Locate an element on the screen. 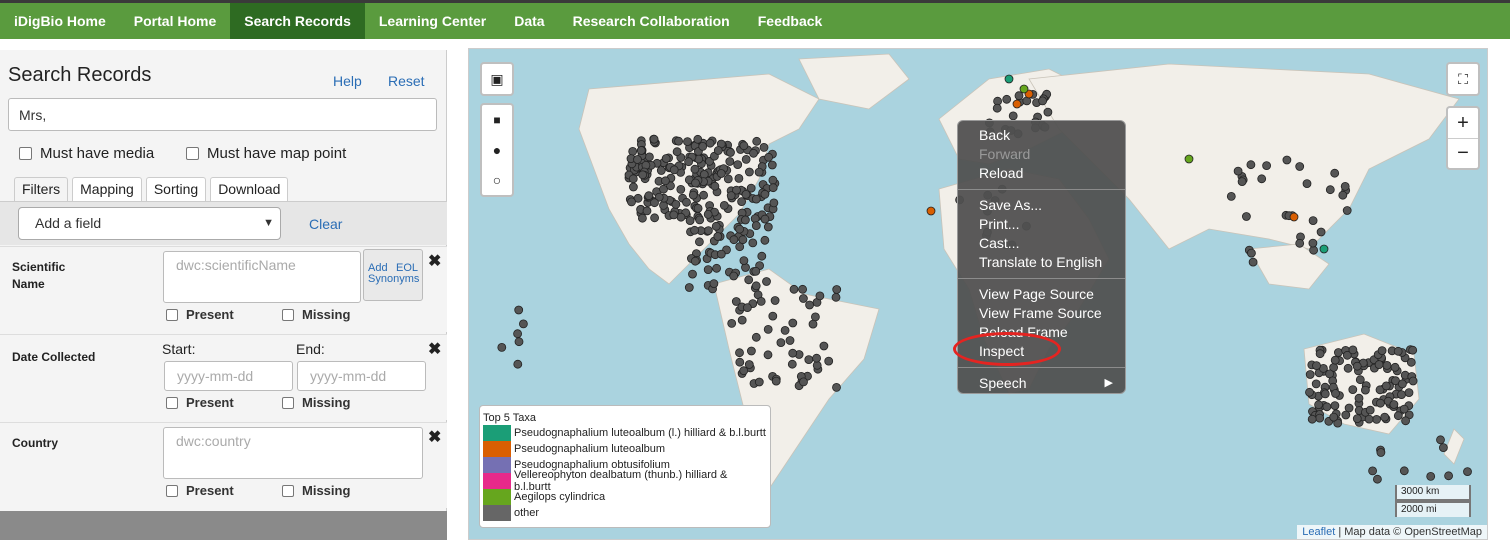  leaflet-link: Leaflet is located at coordinates (1318, 532).